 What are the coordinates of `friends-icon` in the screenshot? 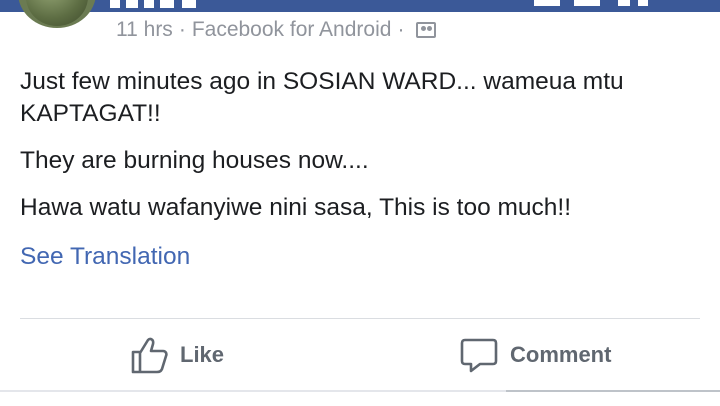 It's located at (426, 30).